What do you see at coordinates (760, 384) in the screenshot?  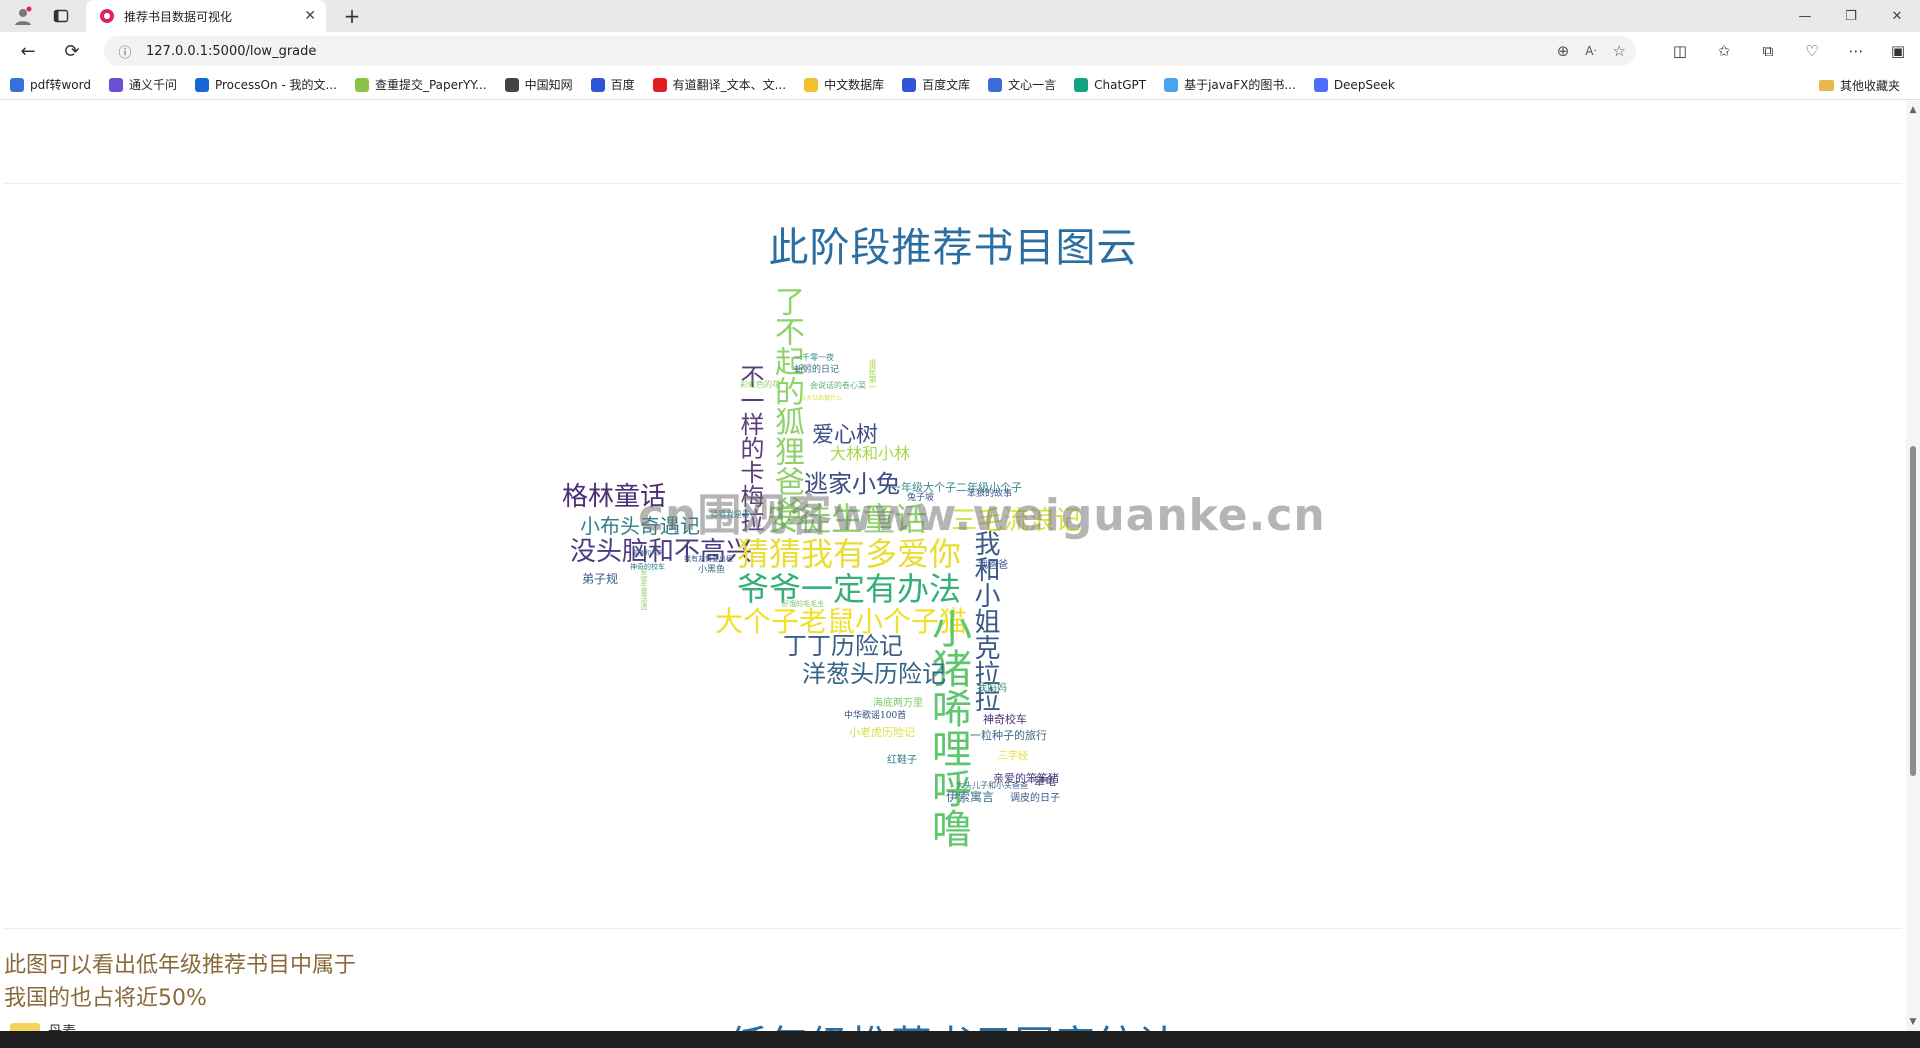 I see `word-cloud-term: 彩虹色的花` at bounding box center [760, 384].